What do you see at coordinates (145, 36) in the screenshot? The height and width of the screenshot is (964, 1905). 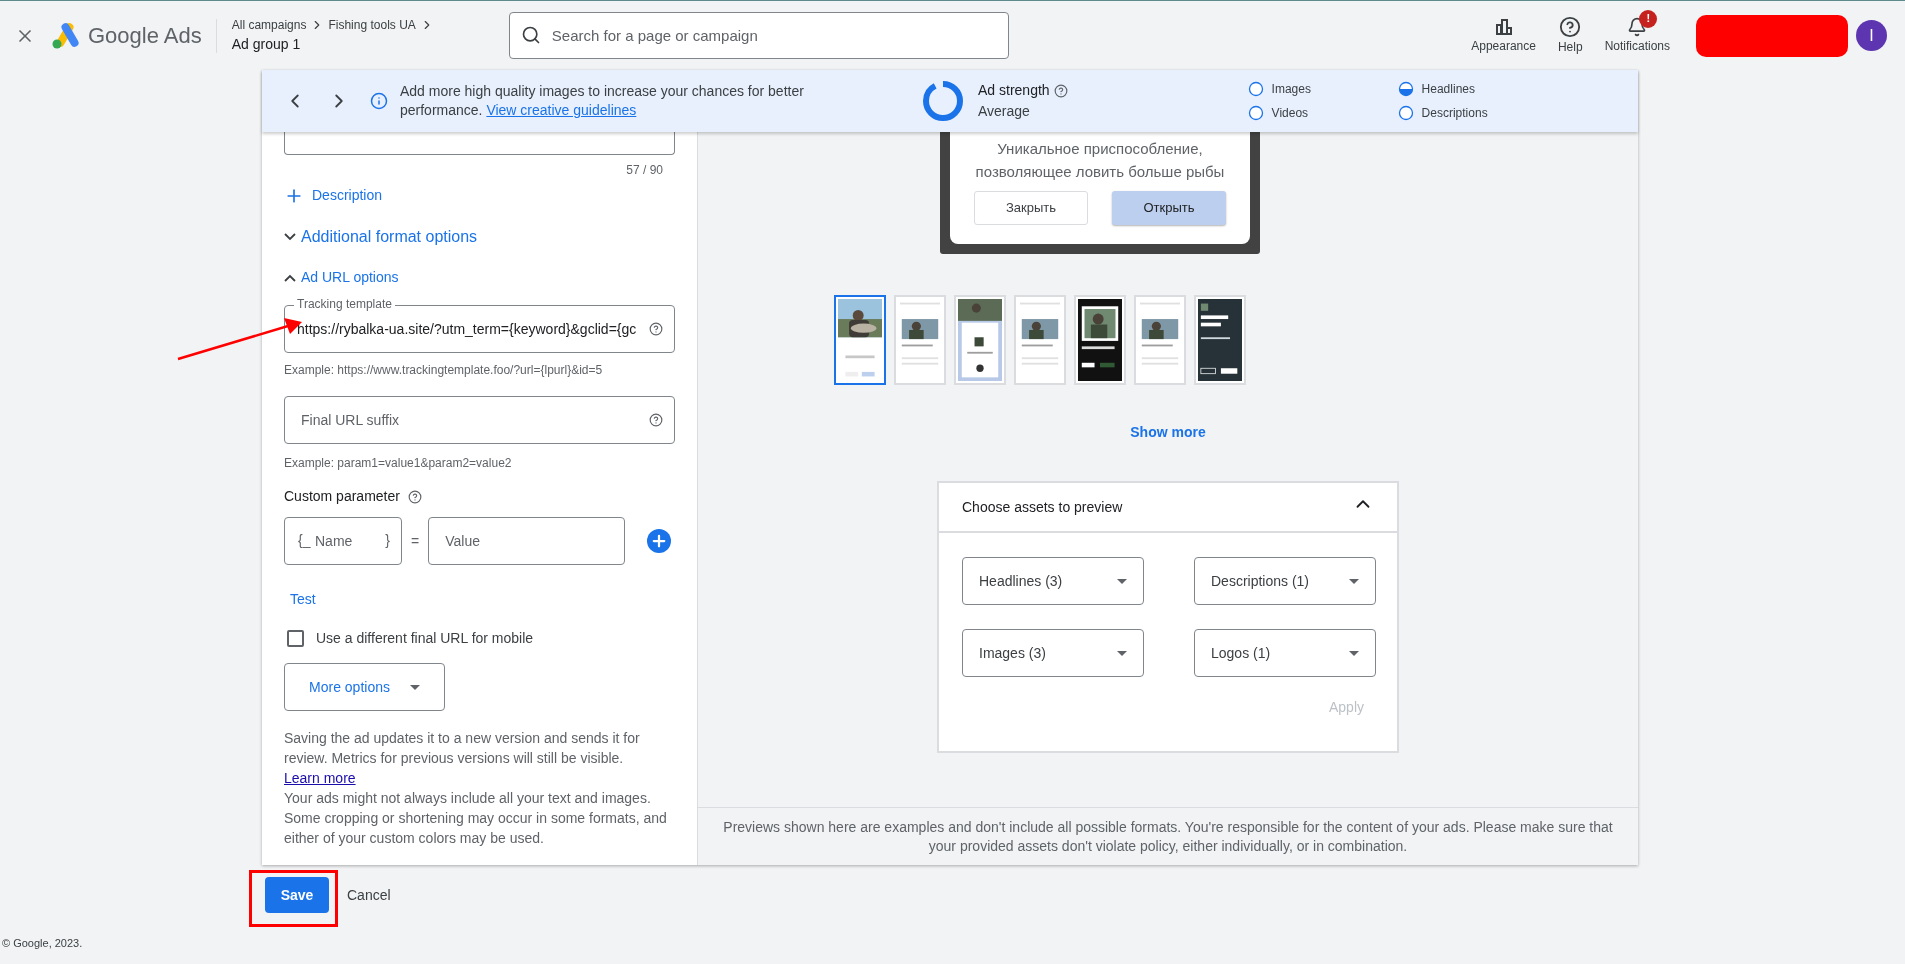 I see `product-name: Google Ads` at bounding box center [145, 36].